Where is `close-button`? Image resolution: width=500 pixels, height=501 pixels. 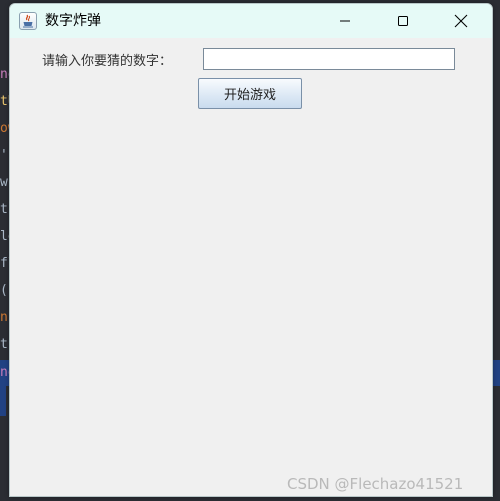 close-button is located at coordinates (461, 21).